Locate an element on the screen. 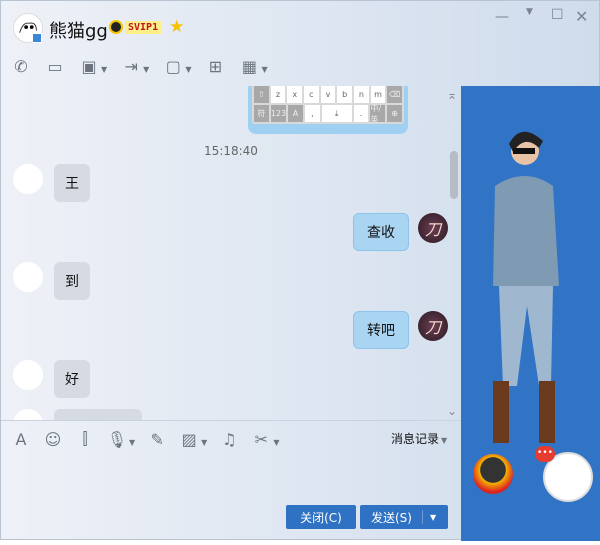 The width and height of the screenshot is (600, 545). top-toolbar: ✆ ▭ ▣ ▼ ⇥ ▼ ▢ ▼ ⊞ ▦ ▼ is located at coordinates (139, 66).